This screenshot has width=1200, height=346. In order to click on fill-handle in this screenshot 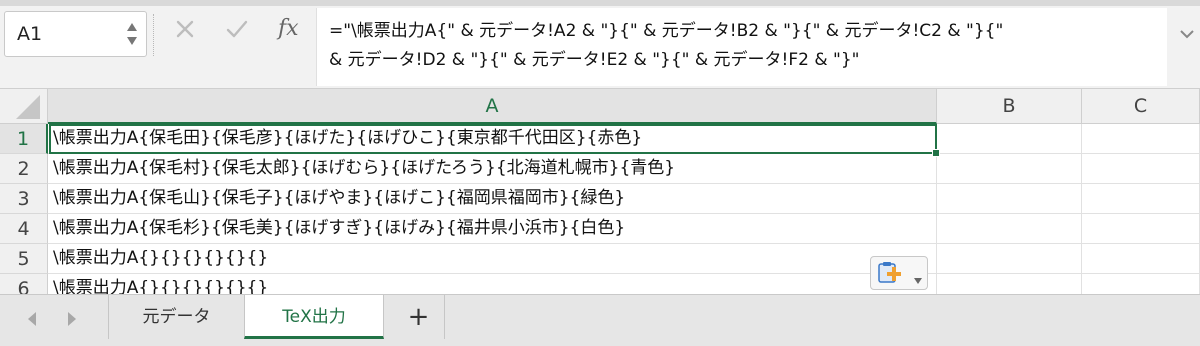, I will do `click(936, 153)`.